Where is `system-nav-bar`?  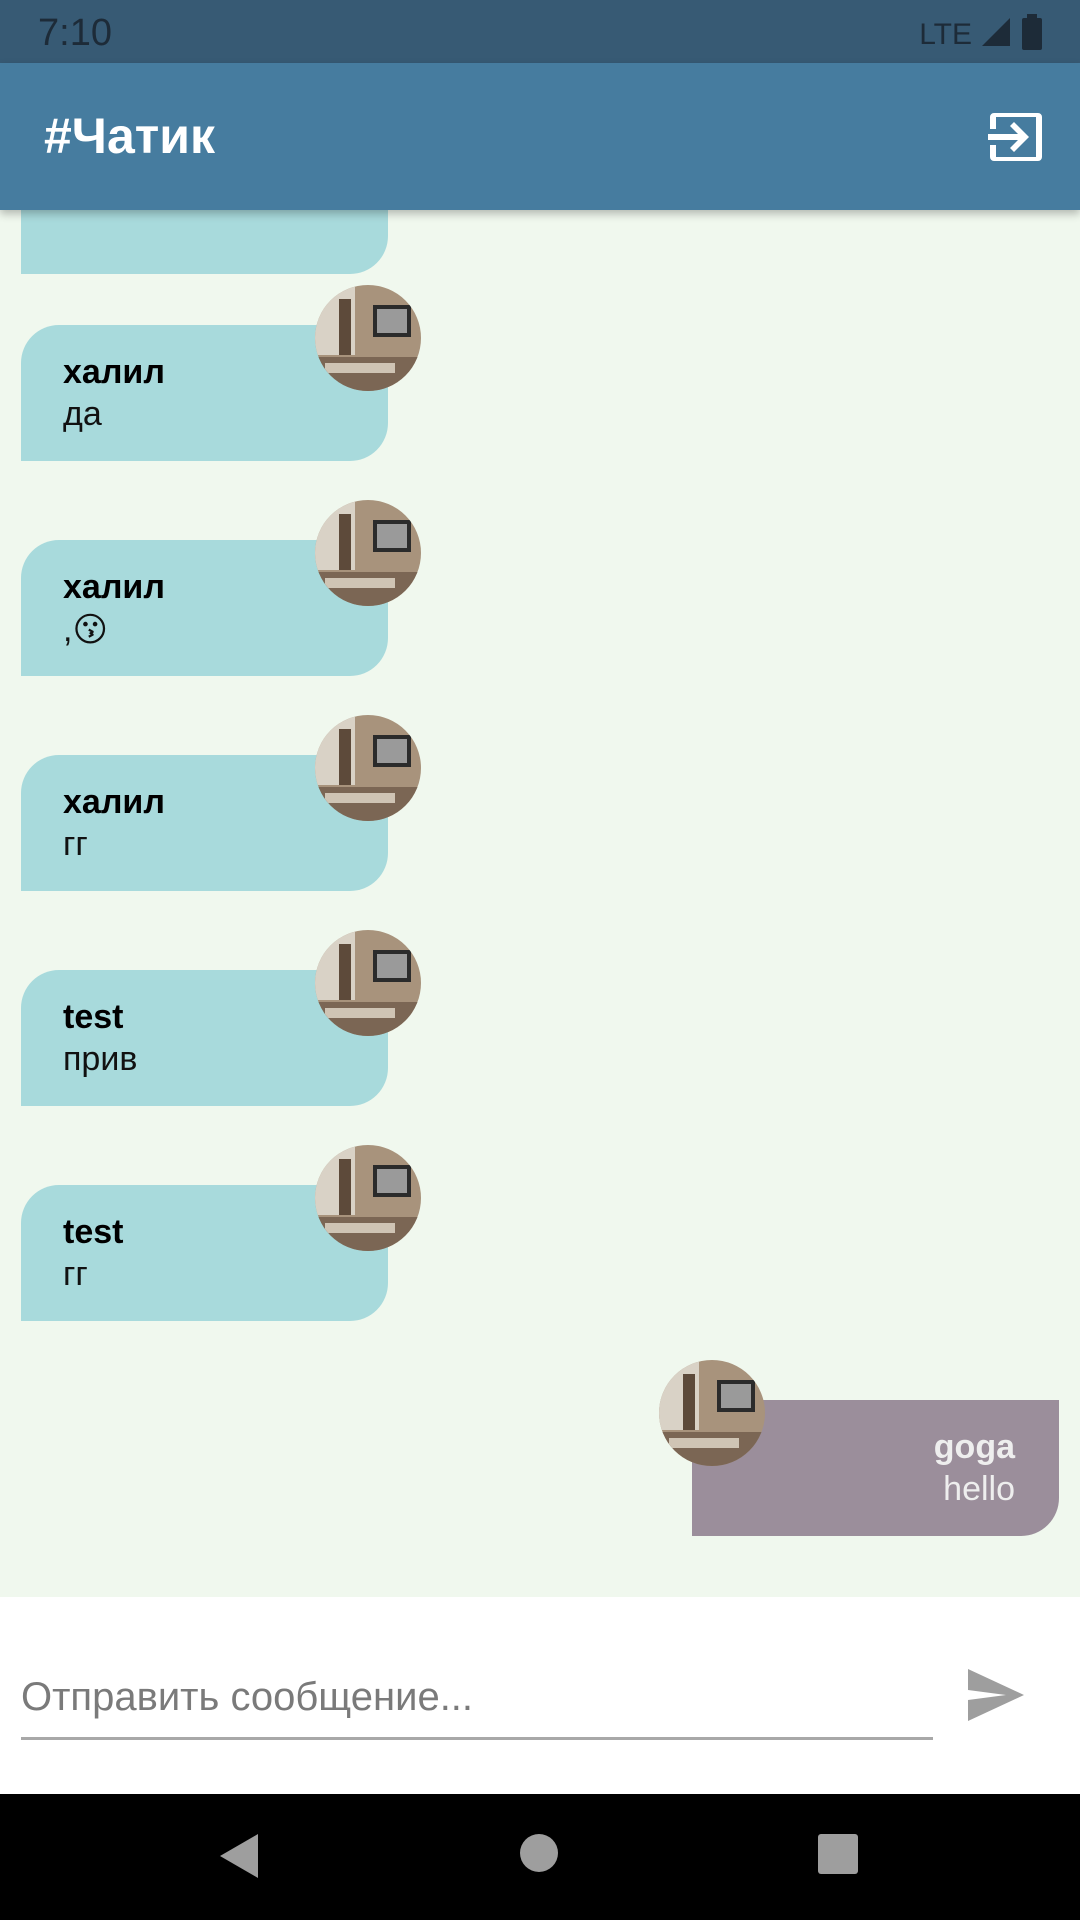
system-nav-bar is located at coordinates (540, 1857).